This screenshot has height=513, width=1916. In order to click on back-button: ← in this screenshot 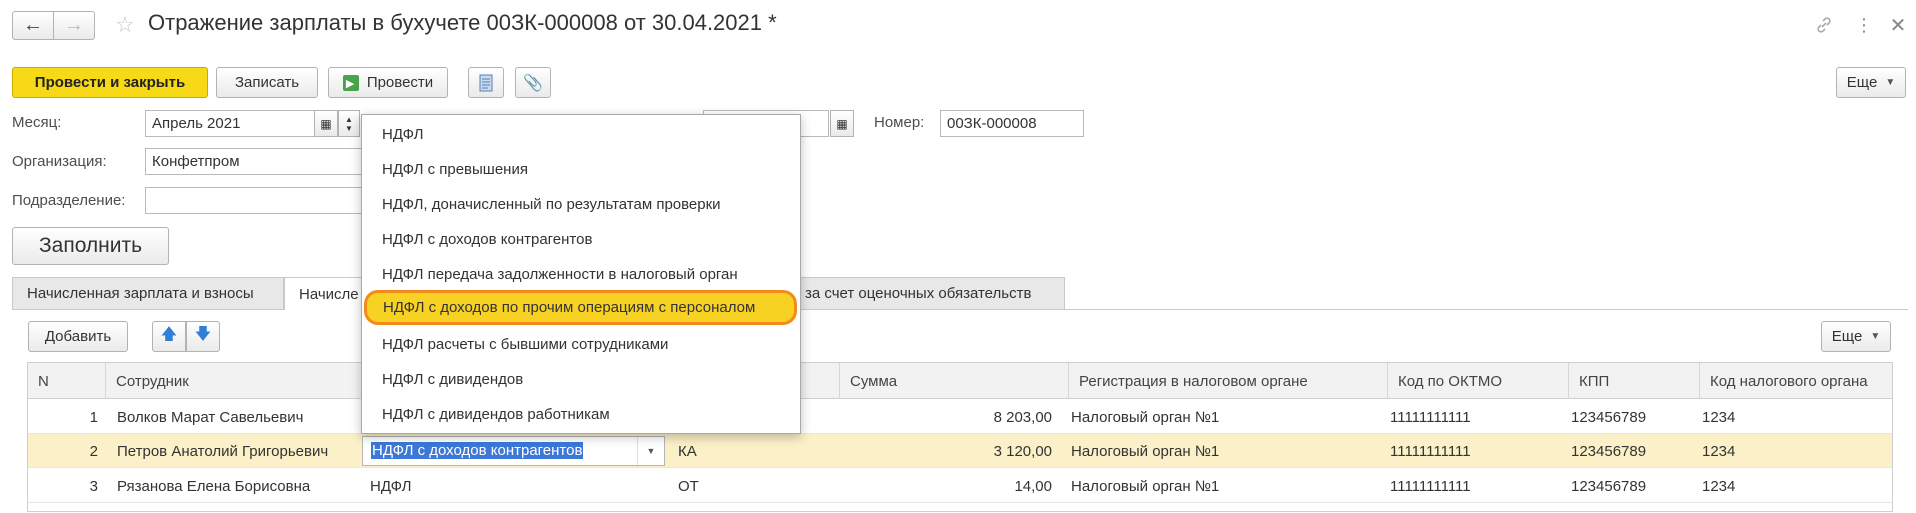, I will do `click(33, 25)`.